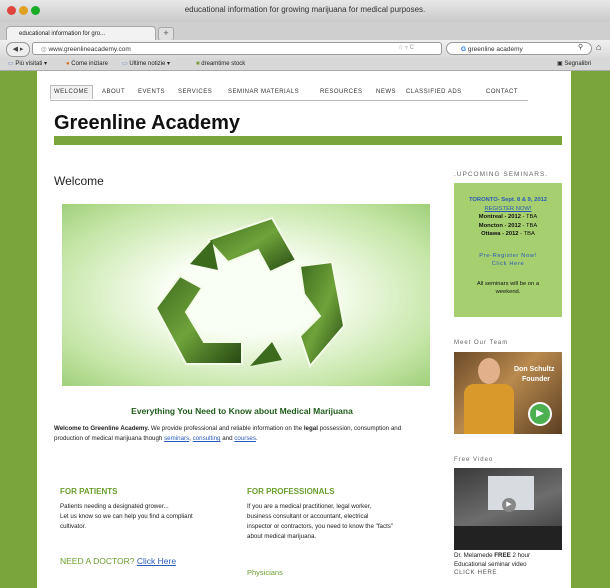  I want to click on nav-events: EVENTS, so click(151, 92).